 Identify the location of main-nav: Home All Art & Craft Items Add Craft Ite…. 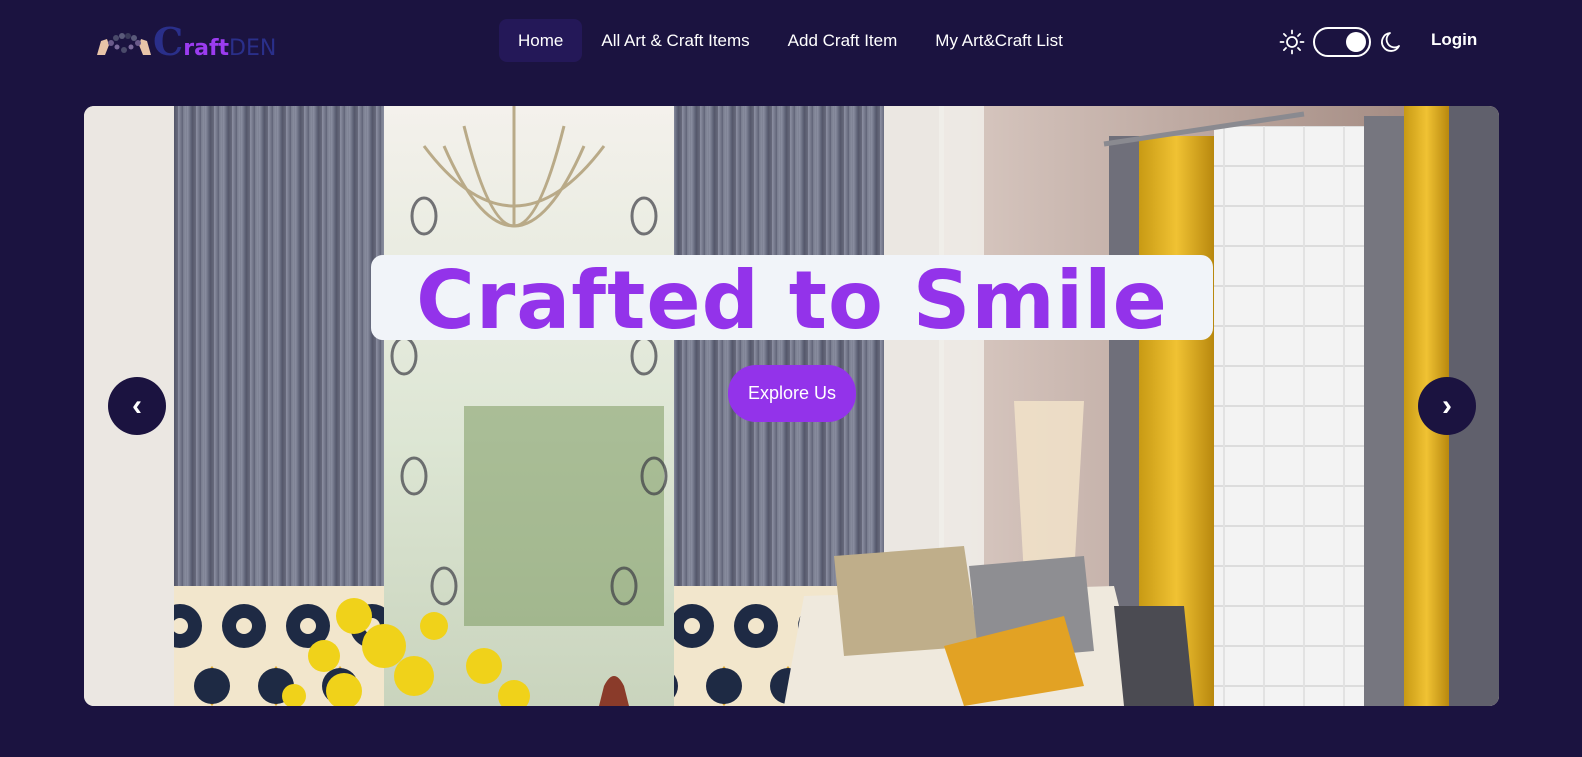
(790, 40).